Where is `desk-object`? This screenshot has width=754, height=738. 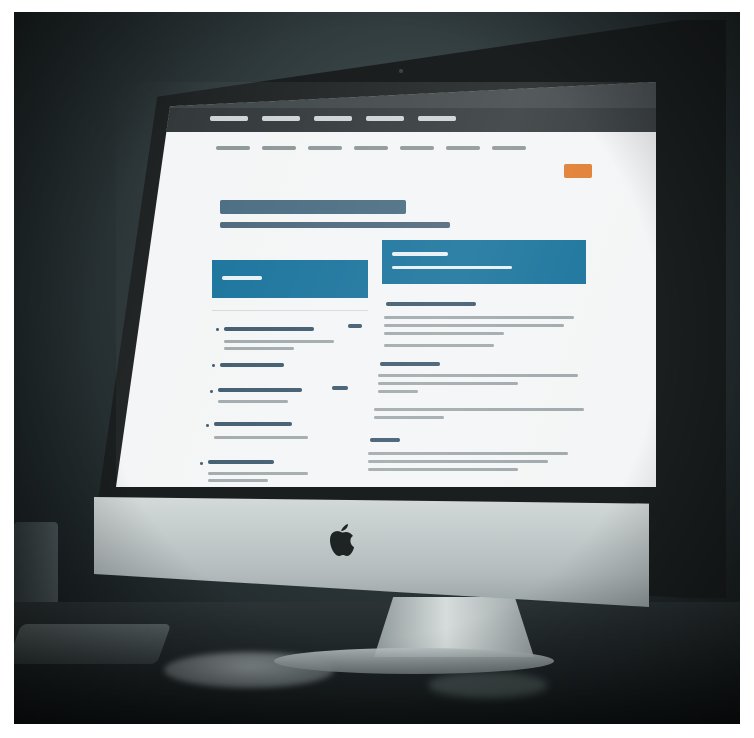
desk-object is located at coordinates (488, 685).